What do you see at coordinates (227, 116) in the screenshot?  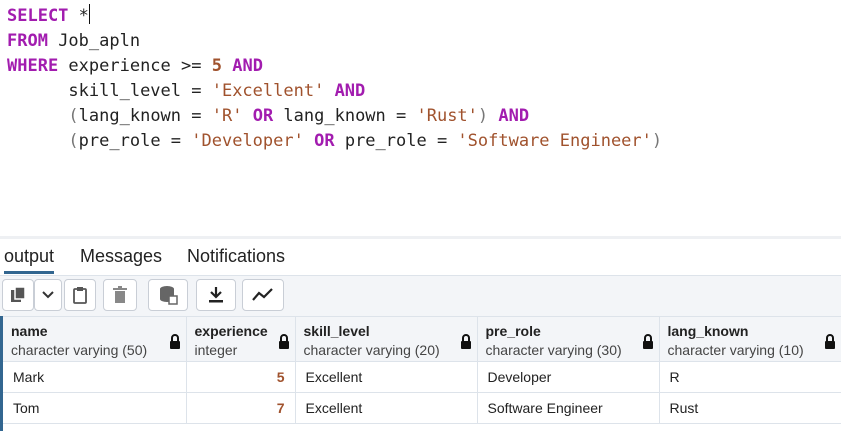 I see `string-literal: 'R'` at bounding box center [227, 116].